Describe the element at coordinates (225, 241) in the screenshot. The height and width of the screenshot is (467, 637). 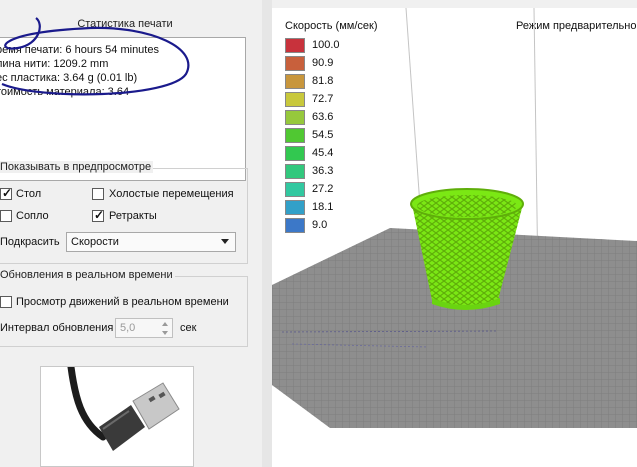
I see `chevron-down-icon` at that location.